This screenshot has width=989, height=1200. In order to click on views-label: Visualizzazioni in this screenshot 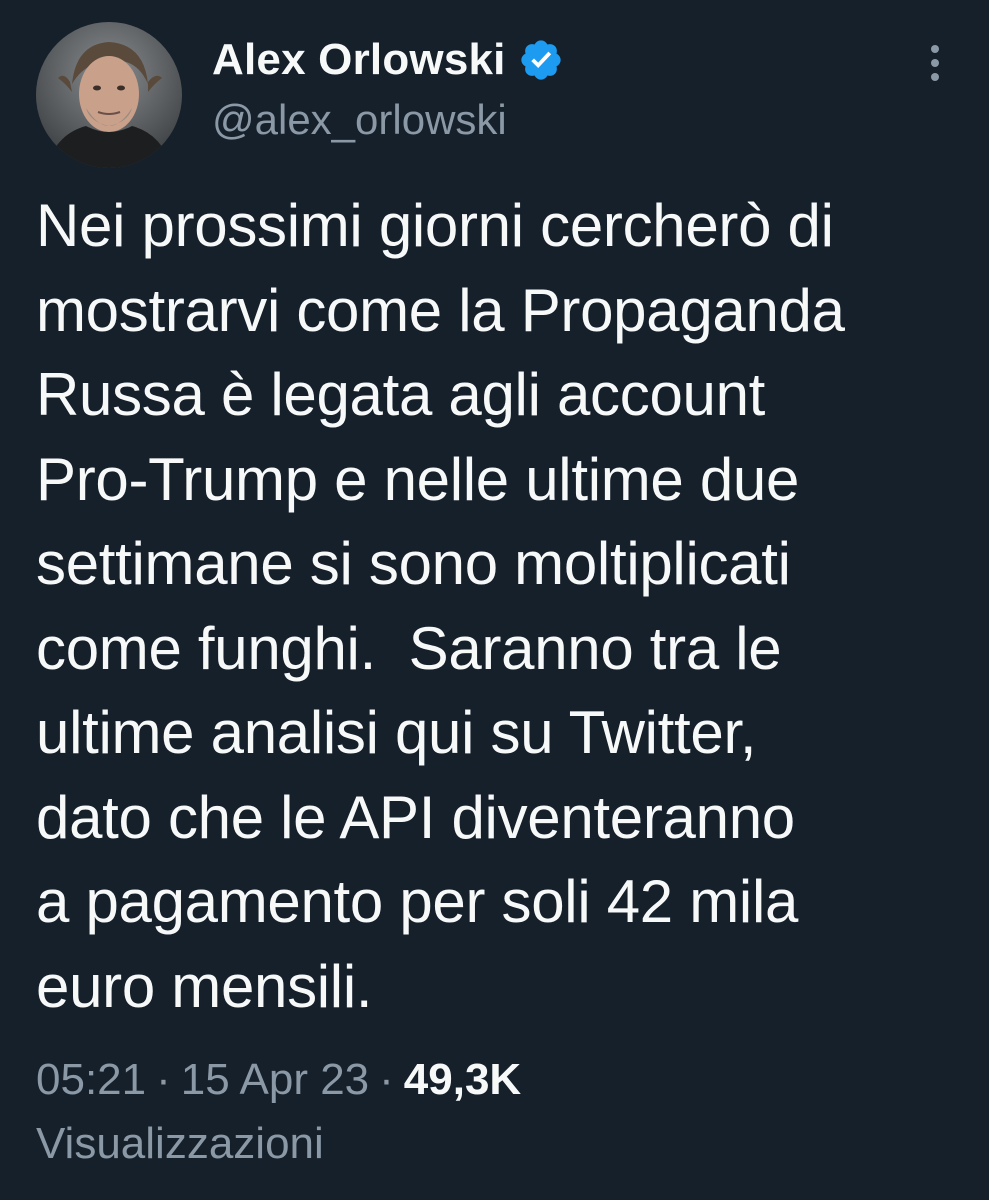, I will do `click(180, 1143)`.